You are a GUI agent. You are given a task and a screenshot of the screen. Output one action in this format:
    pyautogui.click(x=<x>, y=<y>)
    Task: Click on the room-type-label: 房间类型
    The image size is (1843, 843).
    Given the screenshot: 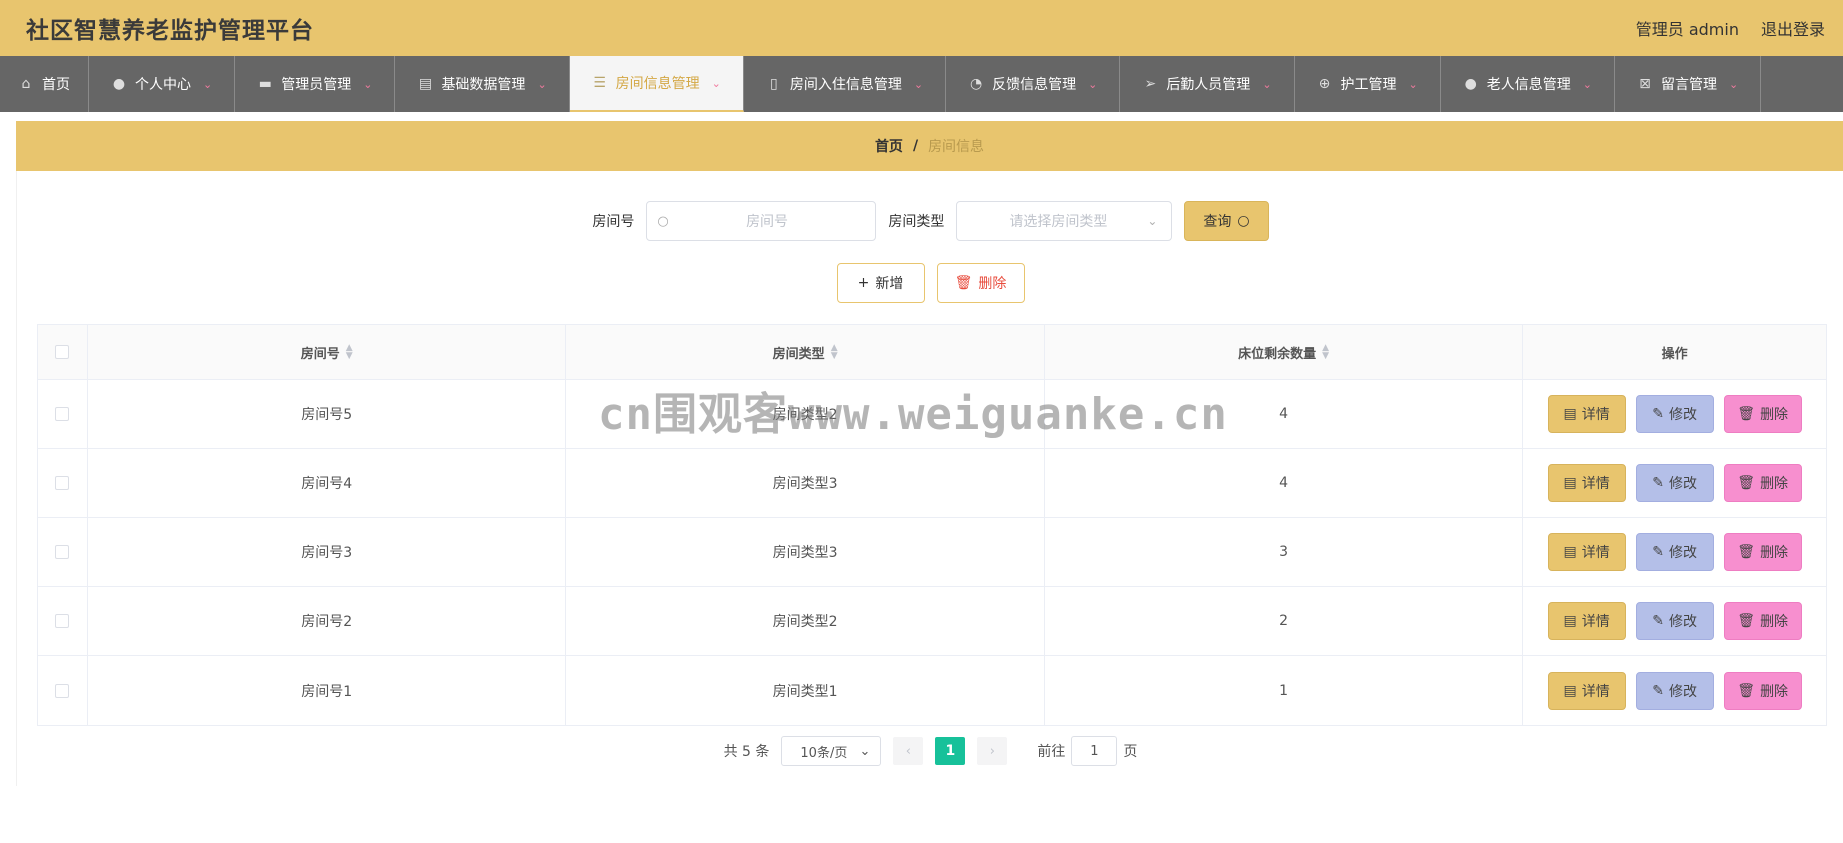 What is the action you would take?
    pyautogui.click(x=916, y=222)
    